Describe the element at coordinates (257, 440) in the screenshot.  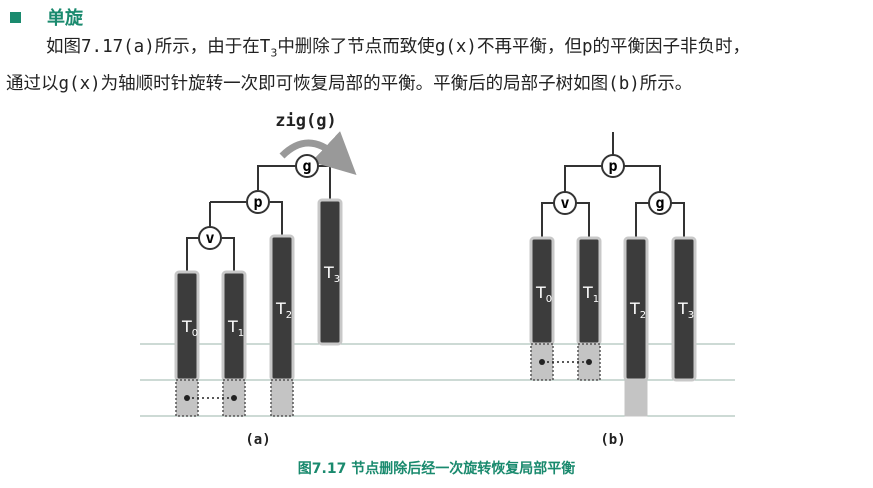
I see `panel-a-label: (a)` at that location.